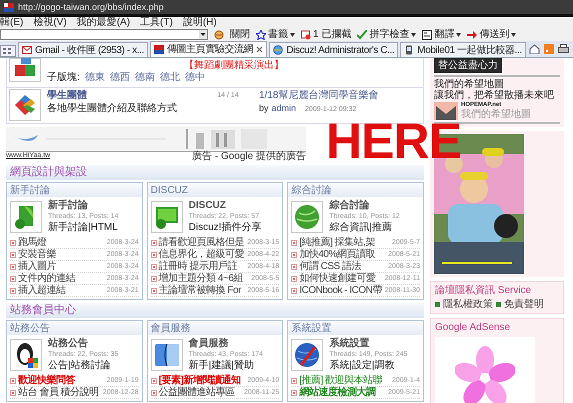  I want to click on promo-text: 讓我們，把希望散播未來吧, so click(494, 95).